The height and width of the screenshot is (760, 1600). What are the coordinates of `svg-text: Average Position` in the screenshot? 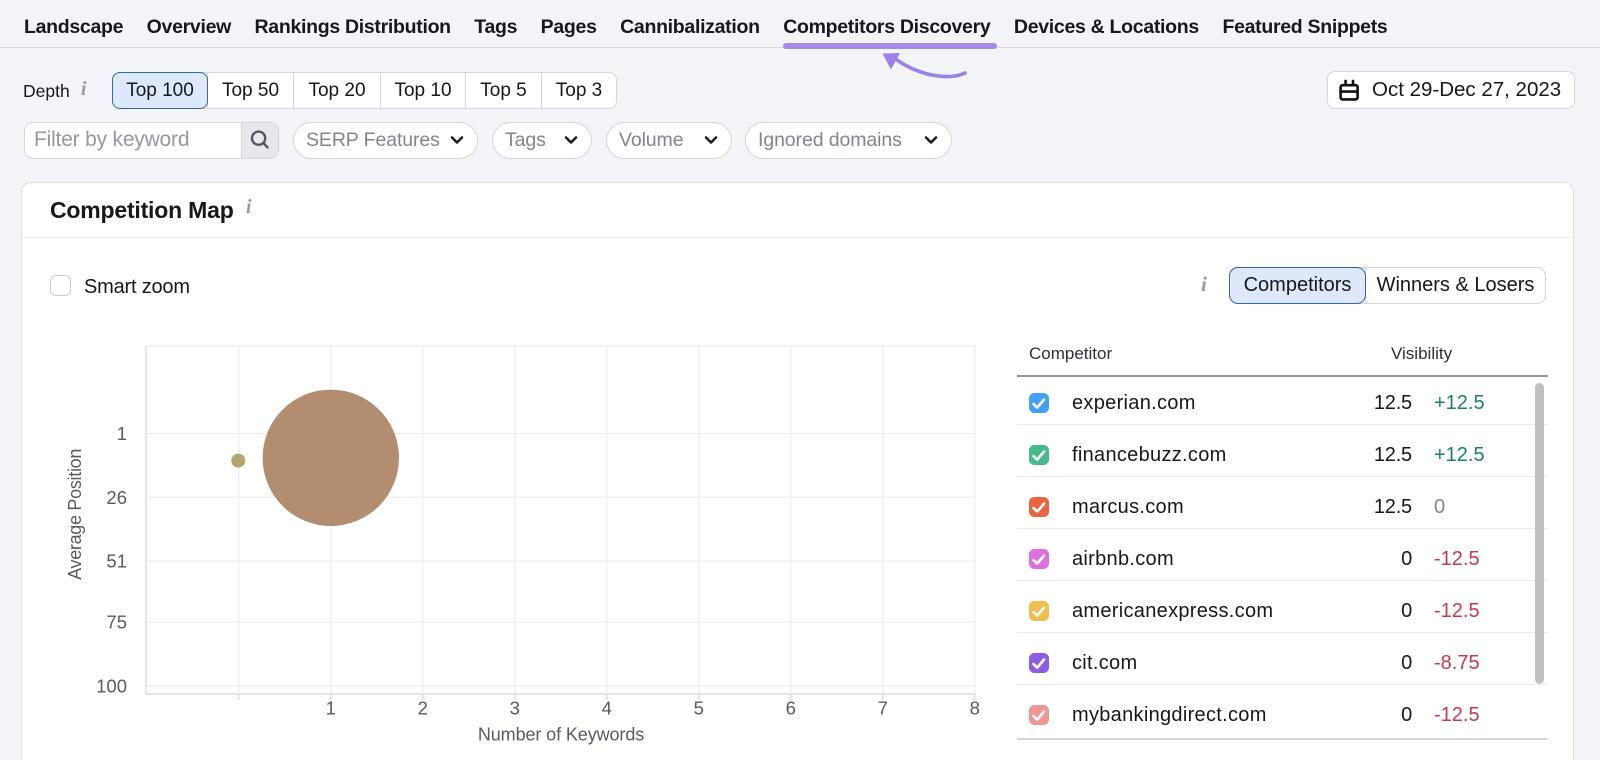 It's located at (75, 514).